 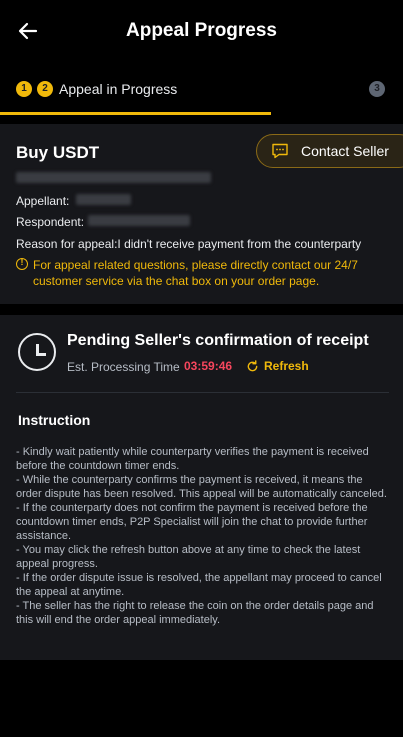 I want to click on progress-bar, so click(x=135, y=113).